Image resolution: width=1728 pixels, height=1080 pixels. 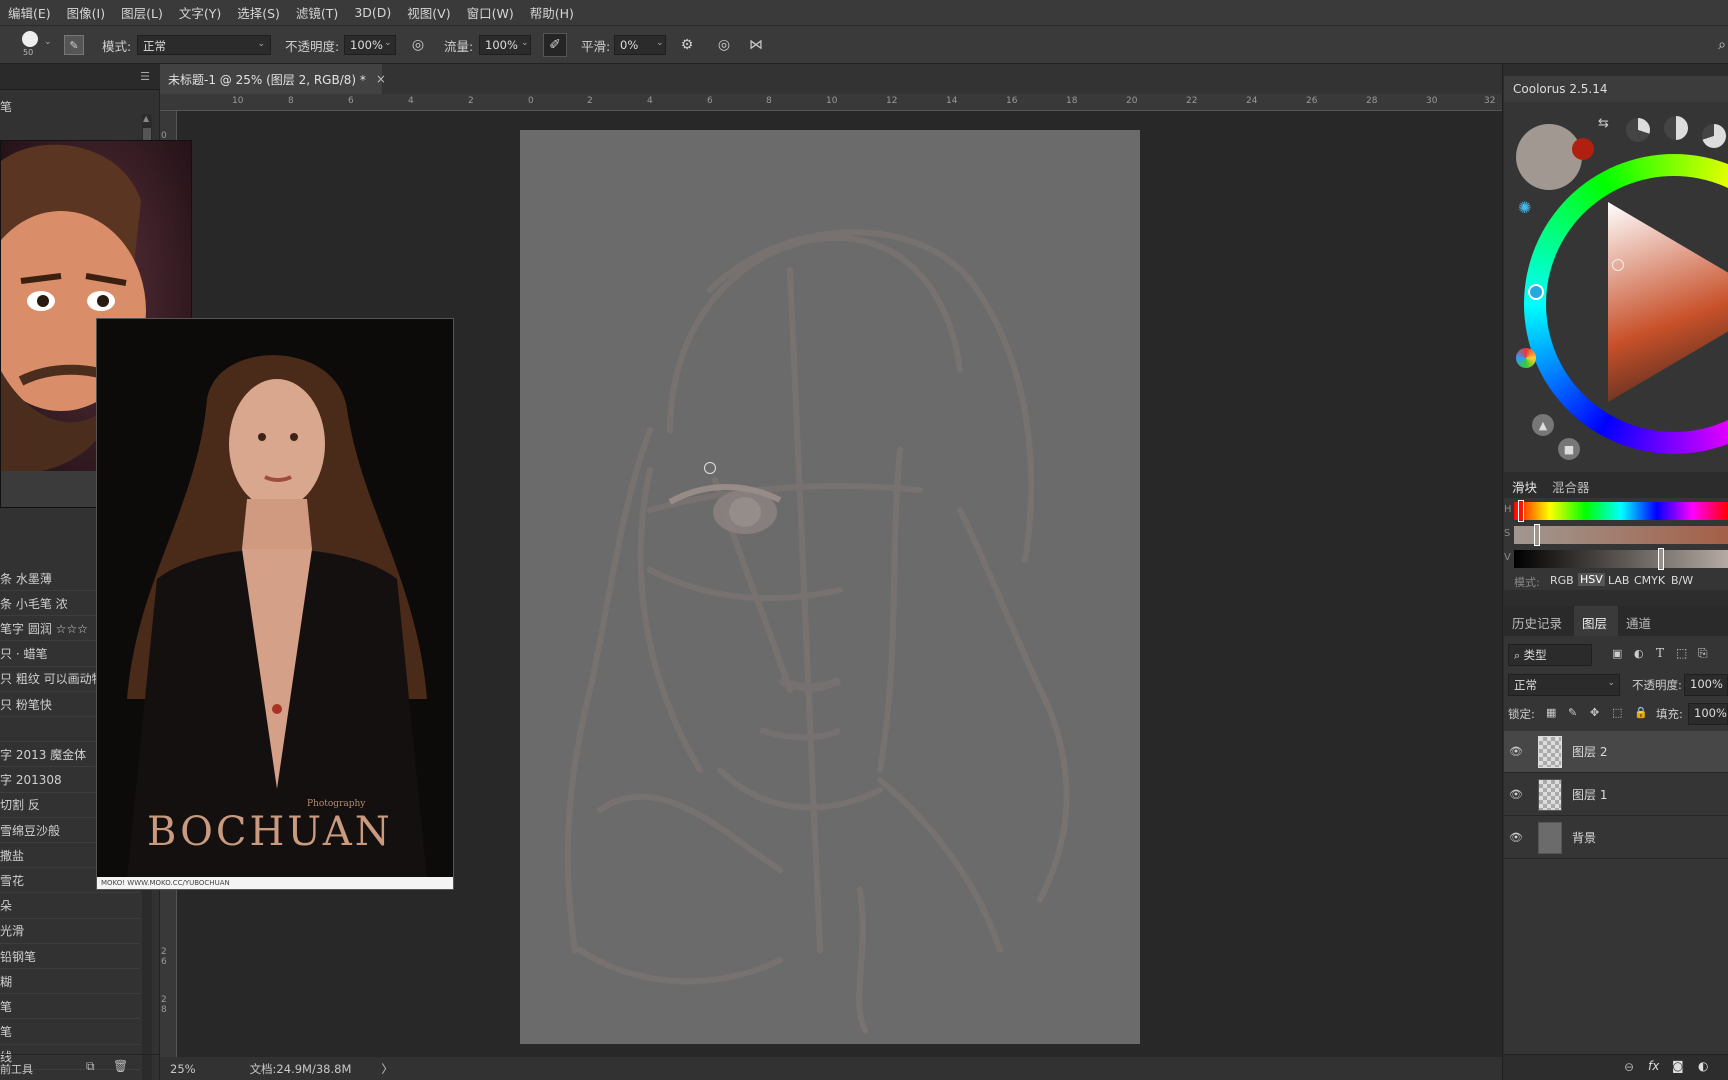 What do you see at coordinates (145, 76) in the screenshot?
I see `panel-menu-icon: ☰` at bounding box center [145, 76].